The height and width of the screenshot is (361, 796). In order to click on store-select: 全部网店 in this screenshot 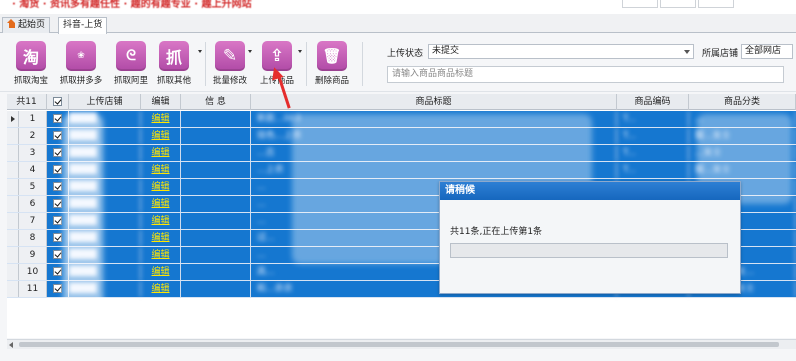, I will do `click(767, 51)`.